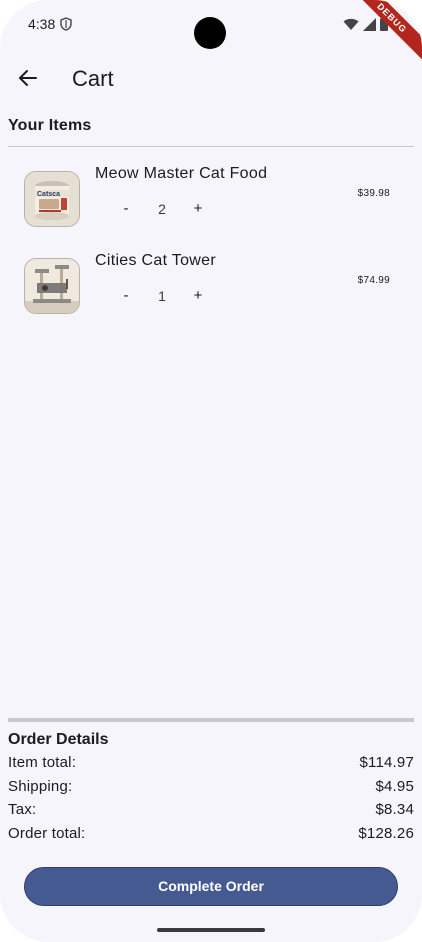 Image resolution: width=422 pixels, height=942 pixels. Describe the element at coordinates (181, 173) in the screenshot. I see `item-name: Meow Master Cat Food` at that location.